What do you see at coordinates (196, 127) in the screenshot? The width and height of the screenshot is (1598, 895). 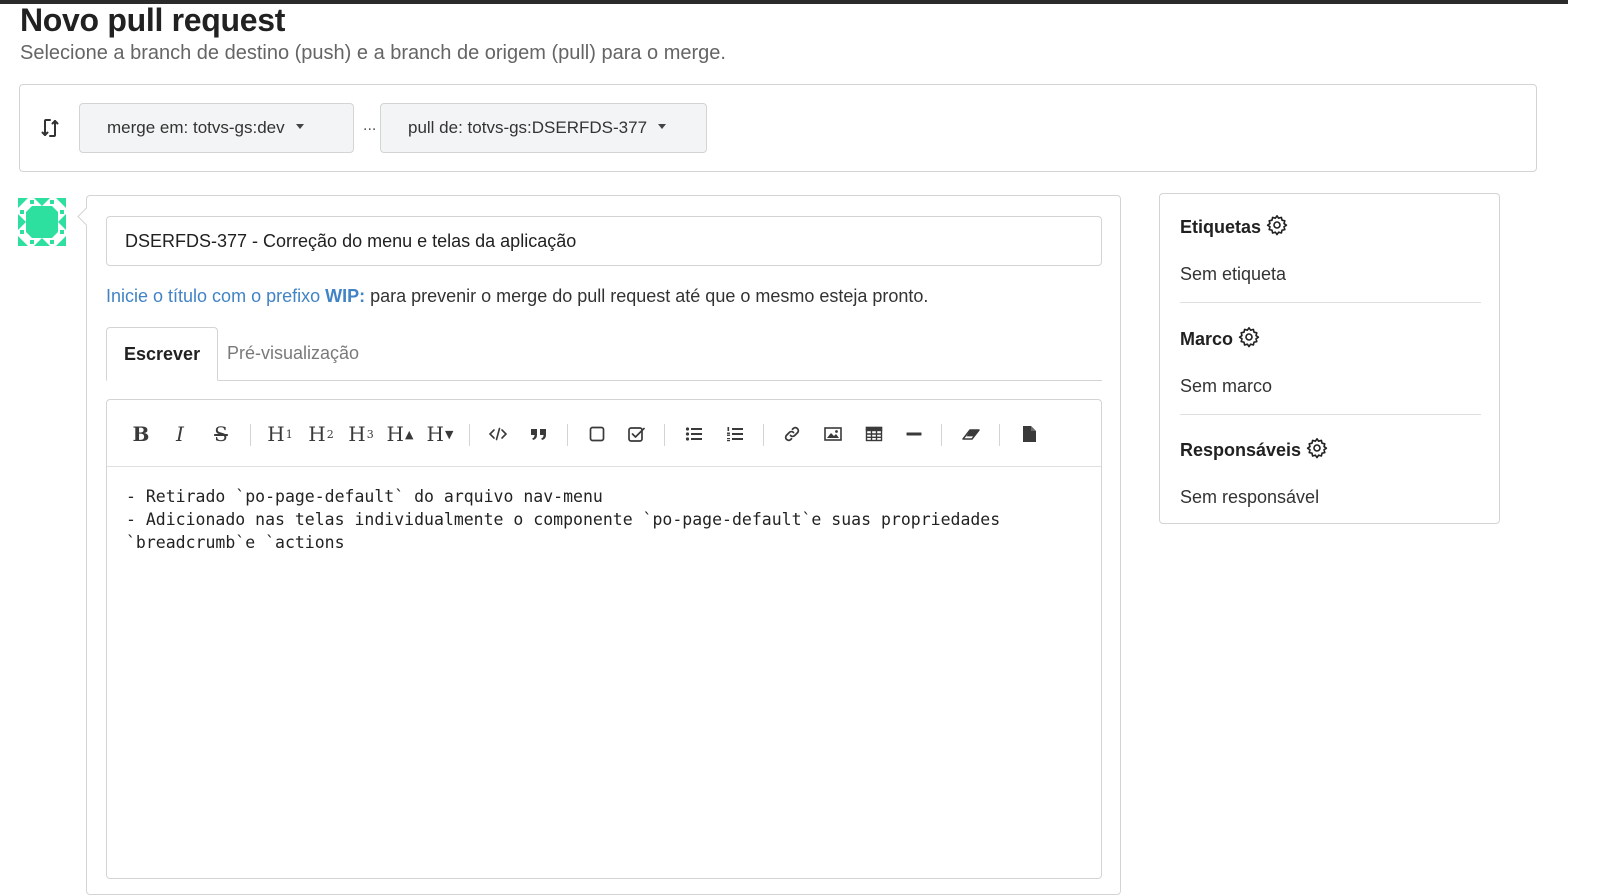 I see `base-branch-label: merge em: totvs-gs:dev` at bounding box center [196, 127].